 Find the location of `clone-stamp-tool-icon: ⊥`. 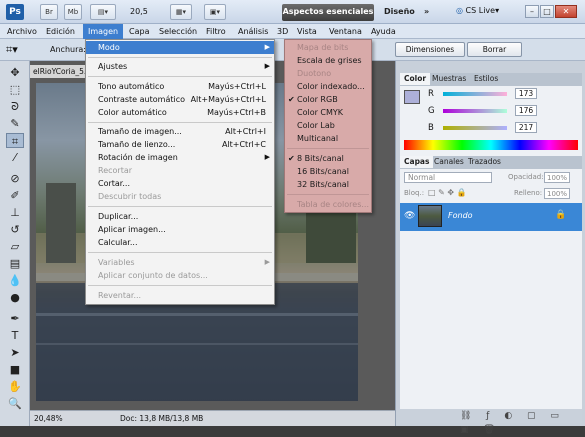

clone-stamp-tool-icon: ⊥ is located at coordinates (15, 212).